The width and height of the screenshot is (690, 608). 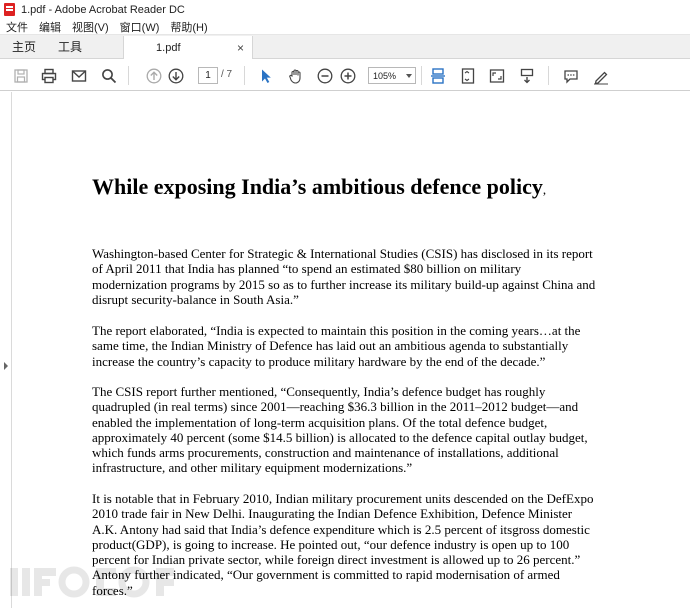 What do you see at coordinates (601, 76) in the screenshot?
I see `sign-icon` at bounding box center [601, 76].